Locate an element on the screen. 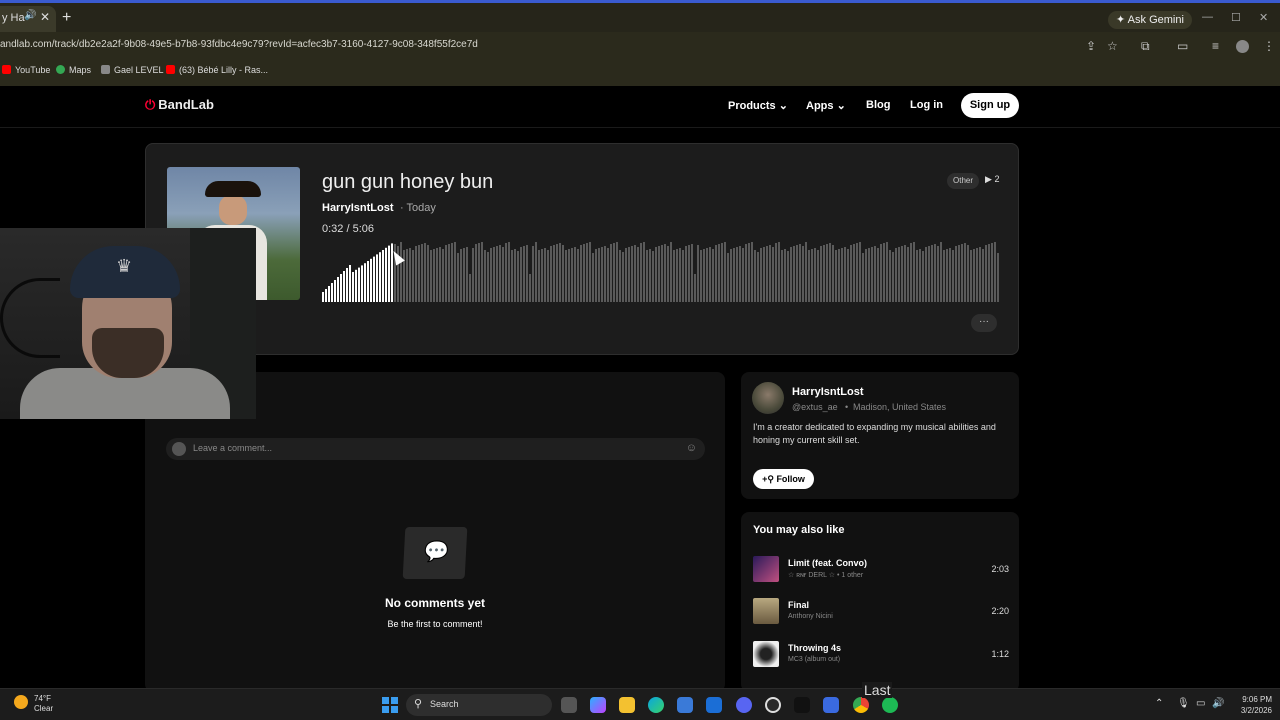 The height and width of the screenshot is (720, 1280). list-item: Throwing 4s MC3 (album out) 1:12 is located at coordinates (882, 655).